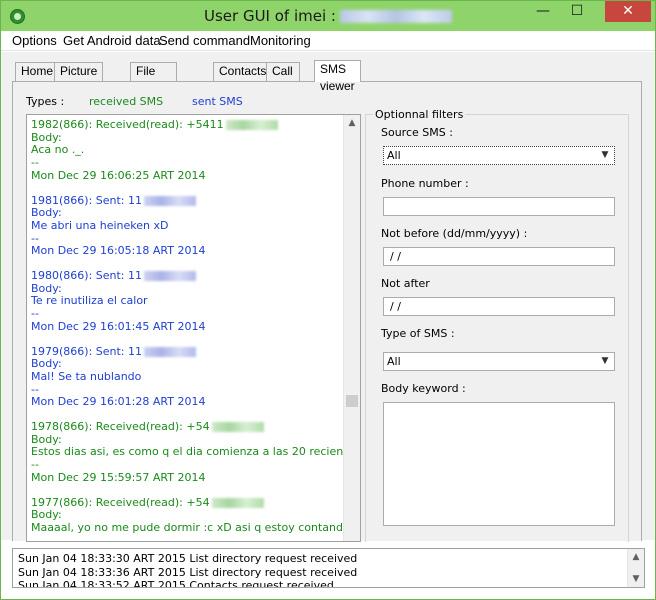  What do you see at coordinates (86, 376) in the screenshot?
I see `sms-body: Mal! Se ta nublando` at bounding box center [86, 376].